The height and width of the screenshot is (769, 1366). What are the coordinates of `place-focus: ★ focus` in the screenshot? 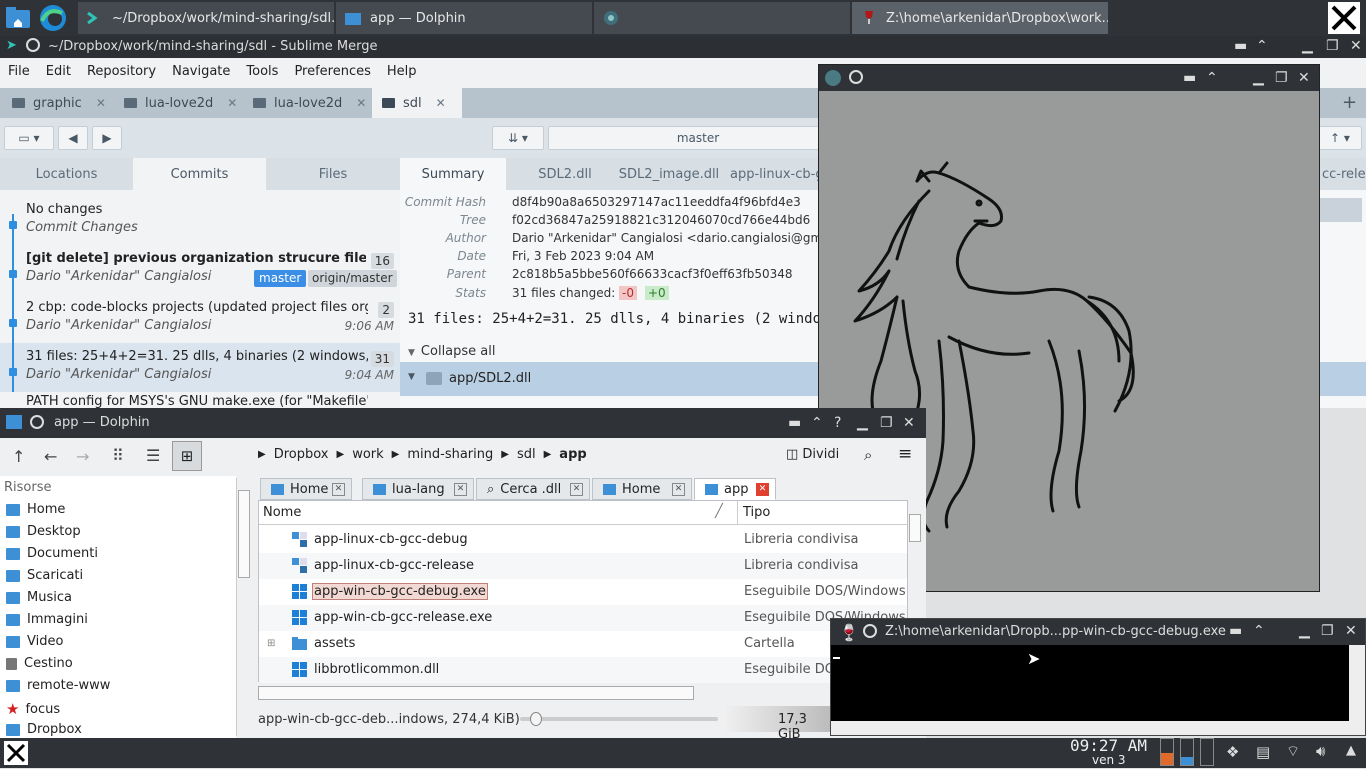 It's located at (33, 709).